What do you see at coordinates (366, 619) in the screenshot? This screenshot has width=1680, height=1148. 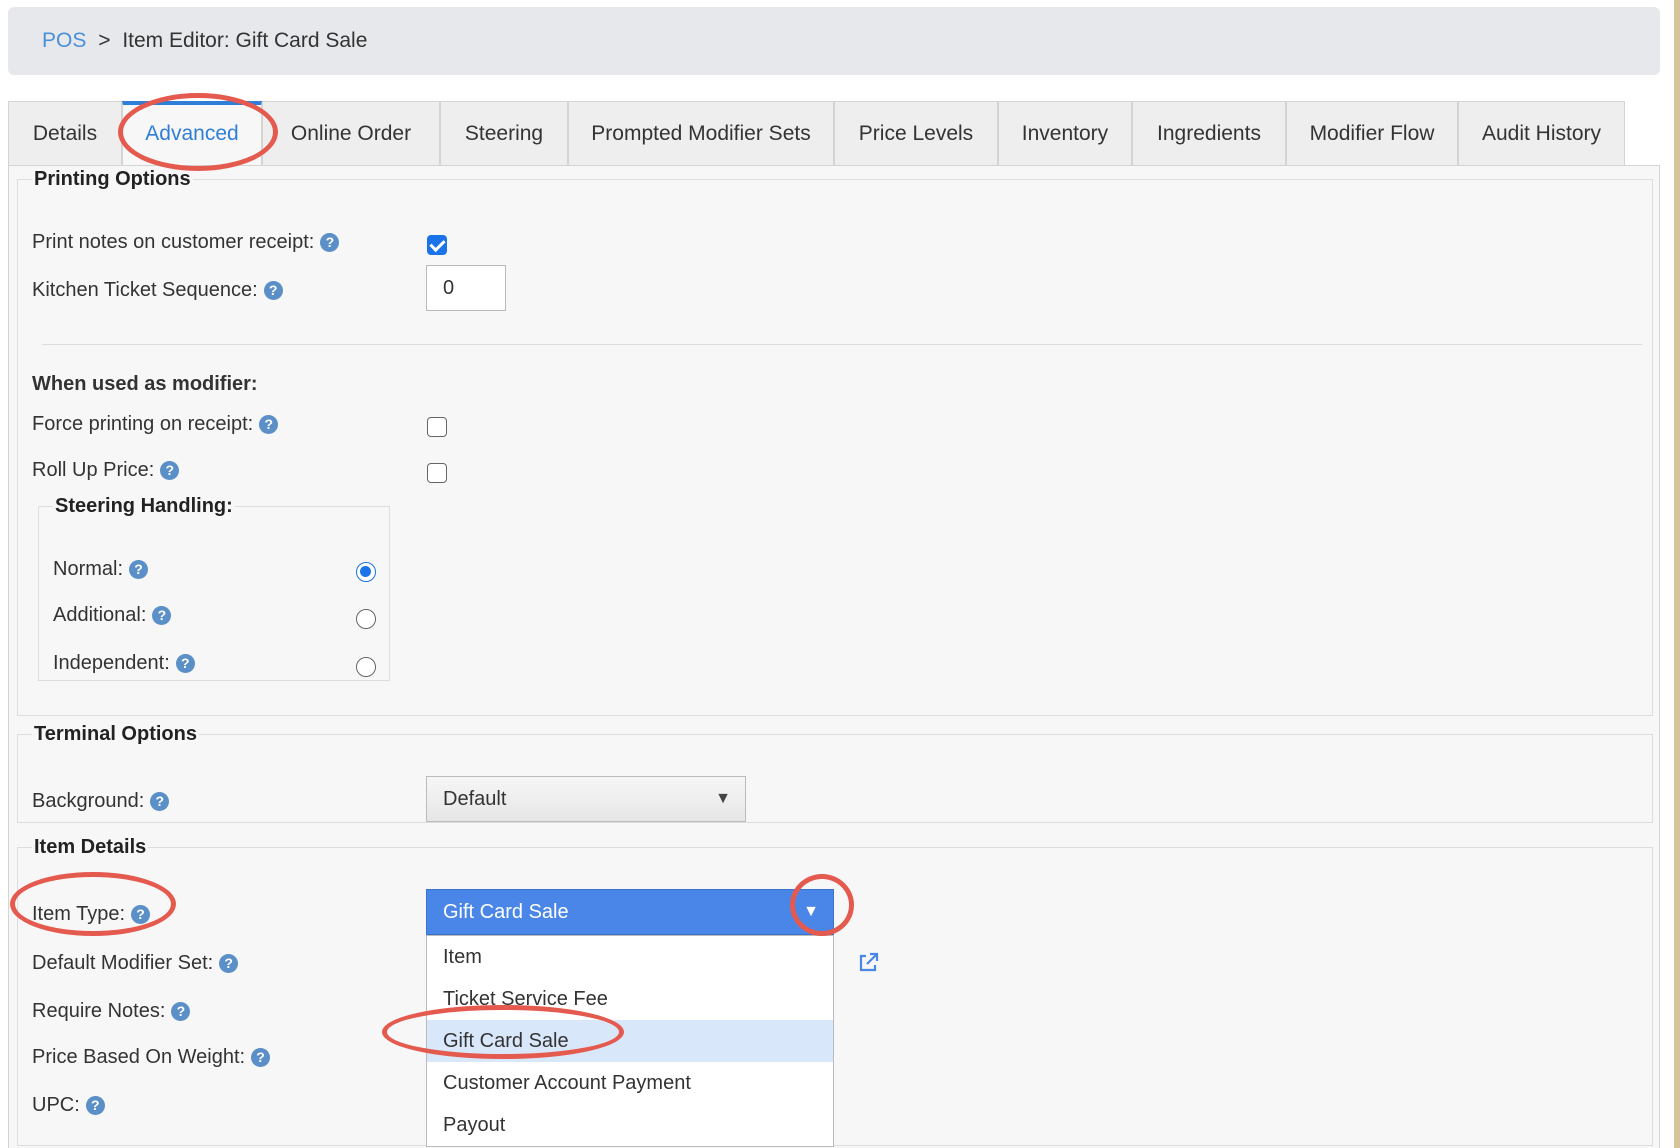 I see `steering-additional-radio` at bounding box center [366, 619].